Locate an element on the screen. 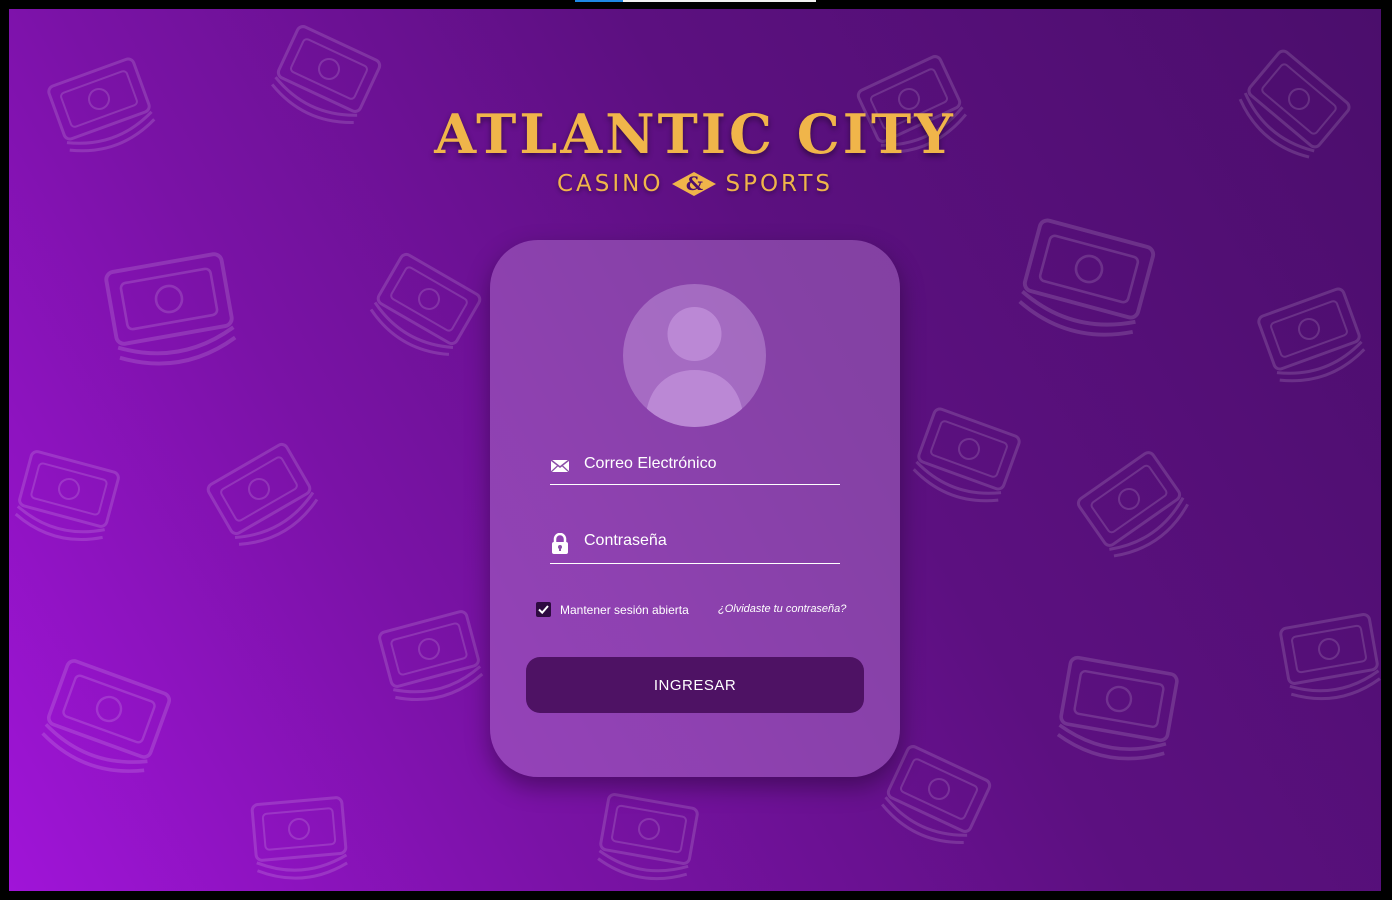  envelope-icon is located at coordinates (560, 466).